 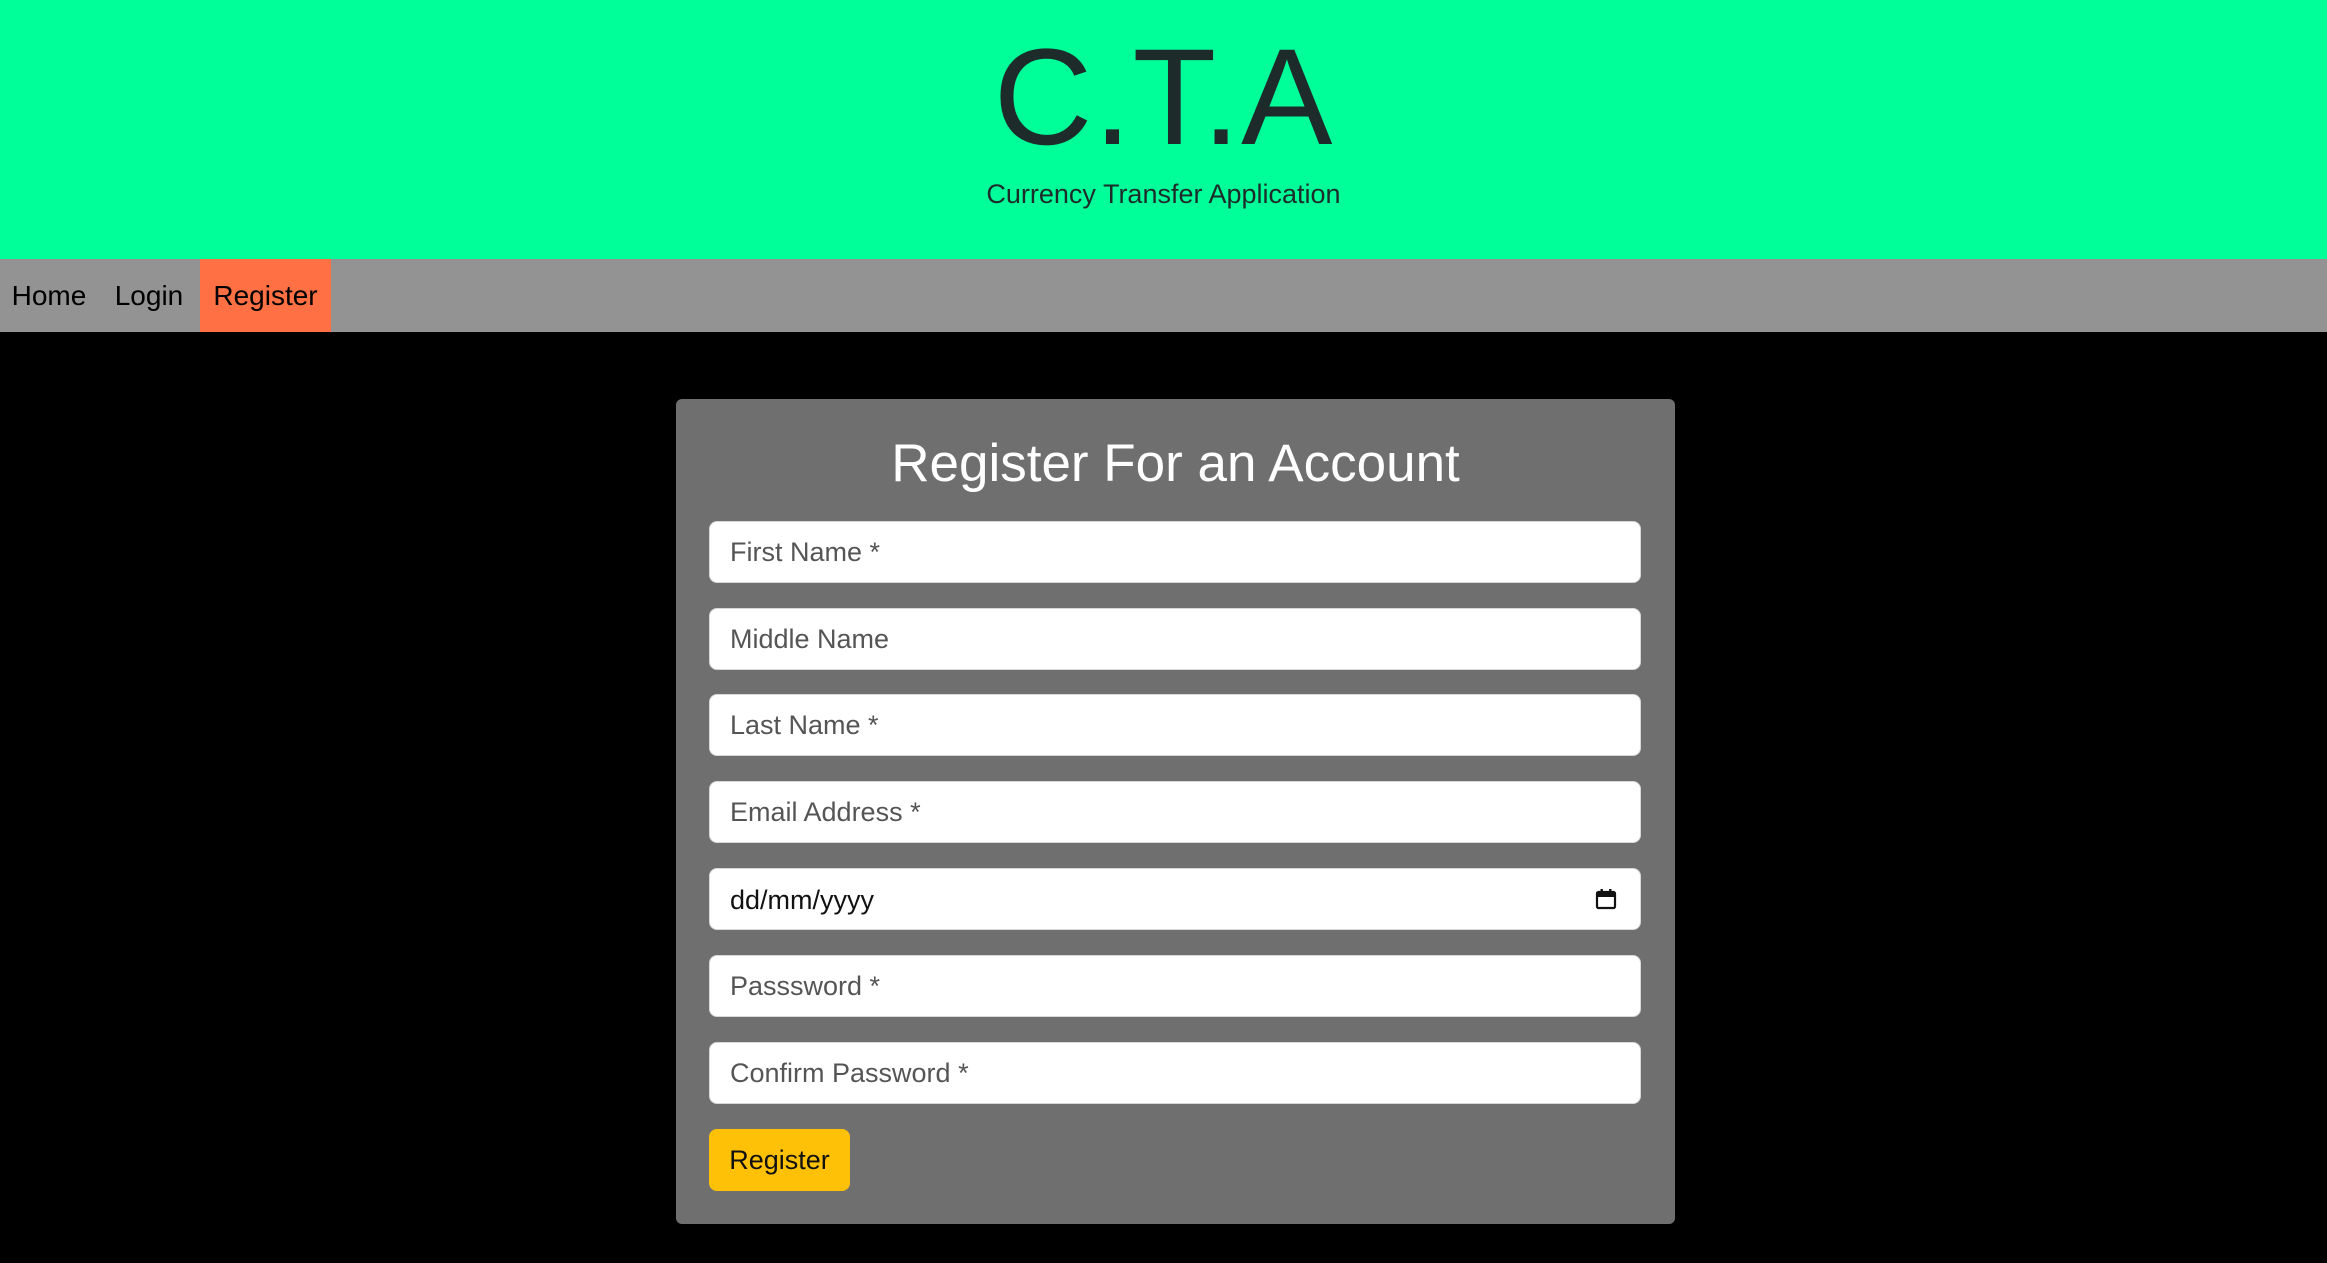 What do you see at coordinates (1163, 194) in the screenshot?
I see `site-tagline: Currency Transfer Application` at bounding box center [1163, 194].